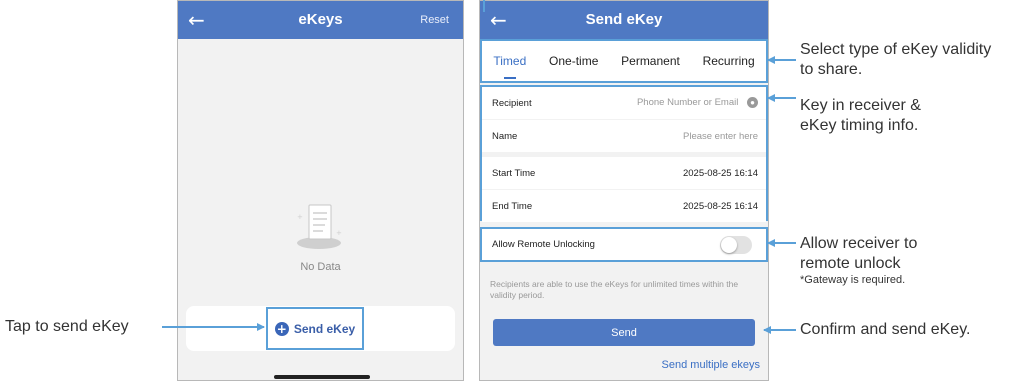  What do you see at coordinates (860, 116) in the screenshot?
I see `annotation-info: Key in receiver & eKey timing info.` at bounding box center [860, 116].